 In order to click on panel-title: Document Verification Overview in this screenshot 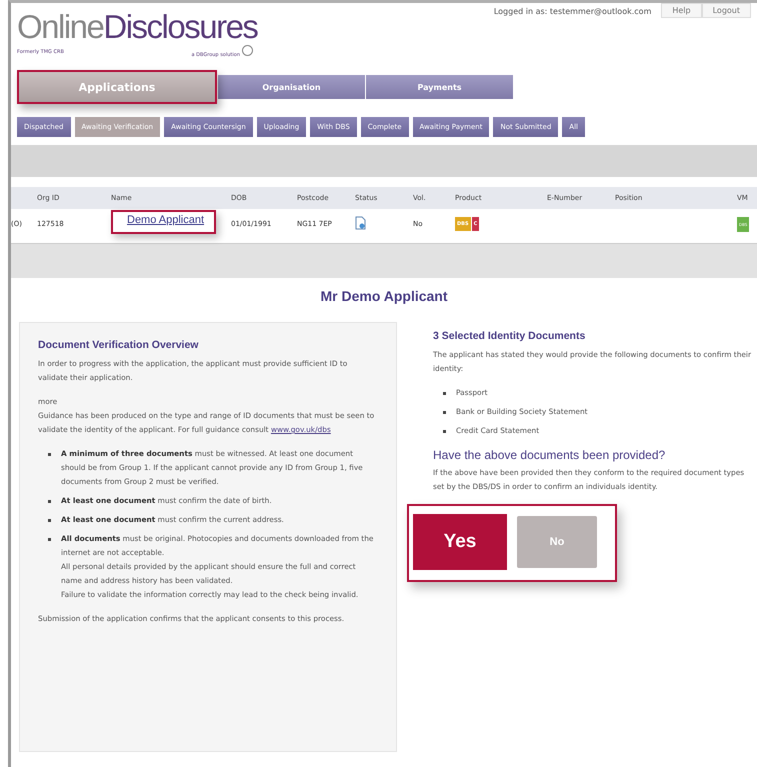, I will do `click(119, 345)`.